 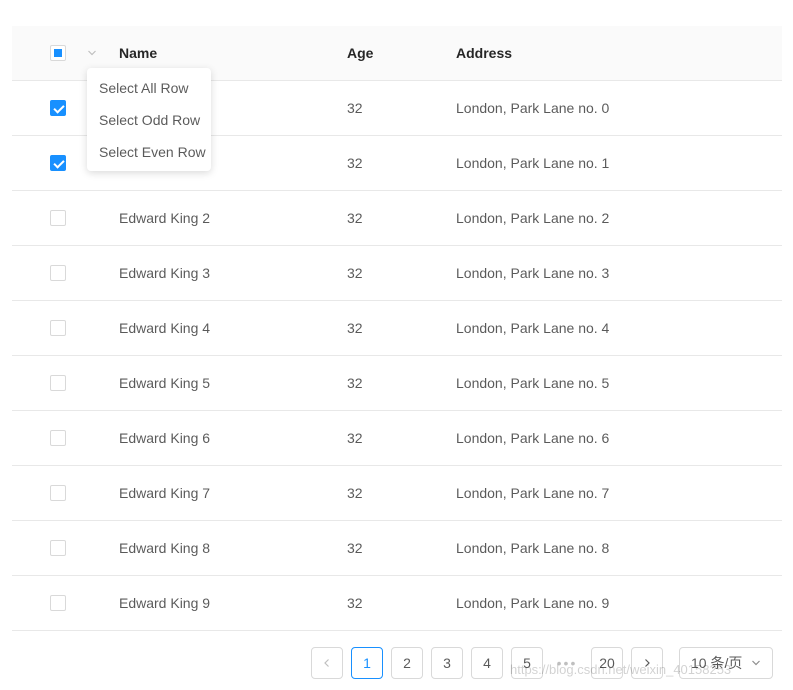 I want to click on cell-address: London, Park Lane no. 5, so click(x=533, y=383).